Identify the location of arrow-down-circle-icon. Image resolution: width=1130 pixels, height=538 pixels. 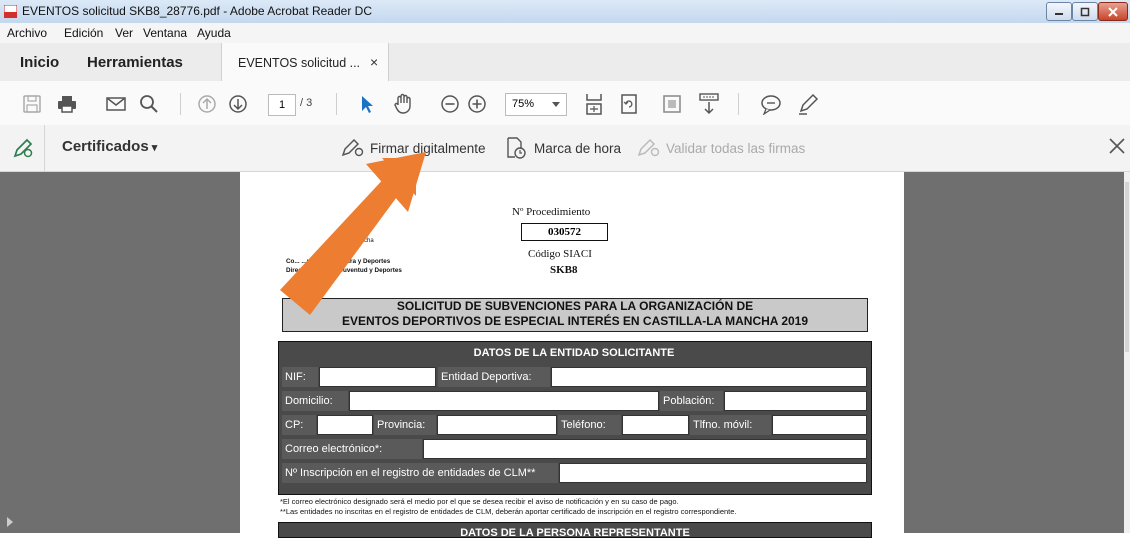
(238, 104).